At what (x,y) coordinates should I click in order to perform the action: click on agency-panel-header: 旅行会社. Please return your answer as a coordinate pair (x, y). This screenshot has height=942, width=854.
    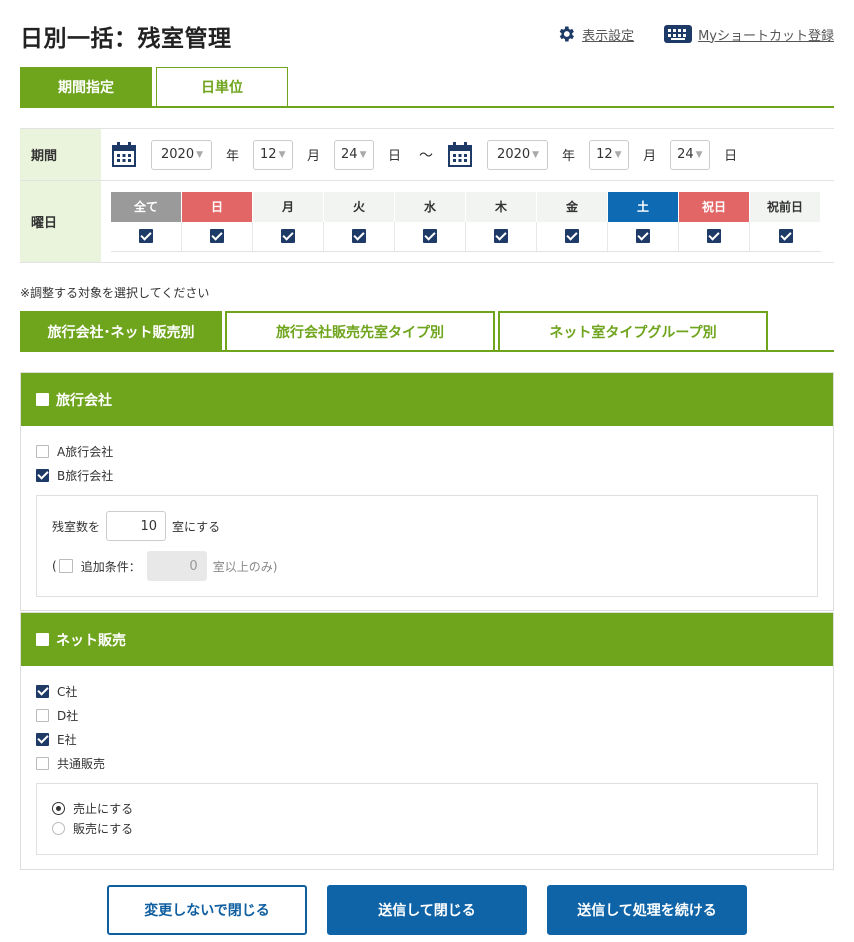
    Looking at the image, I should click on (427, 399).